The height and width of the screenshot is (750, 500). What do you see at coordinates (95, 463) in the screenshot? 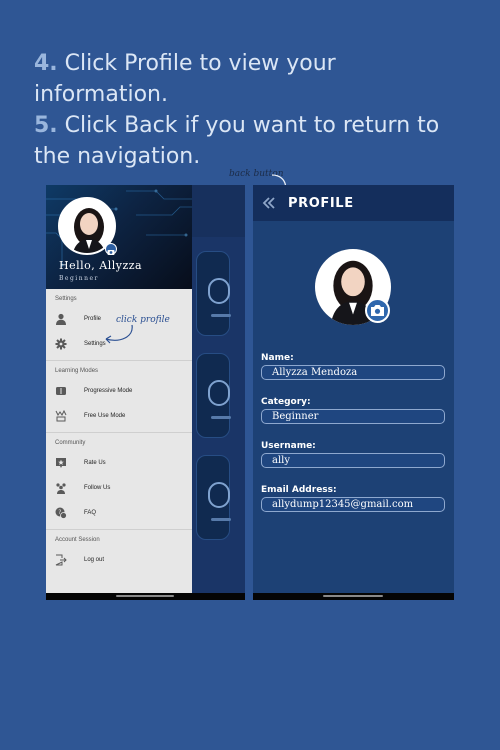
I see `menu-item-label: Rate Us` at bounding box center [95, 463].